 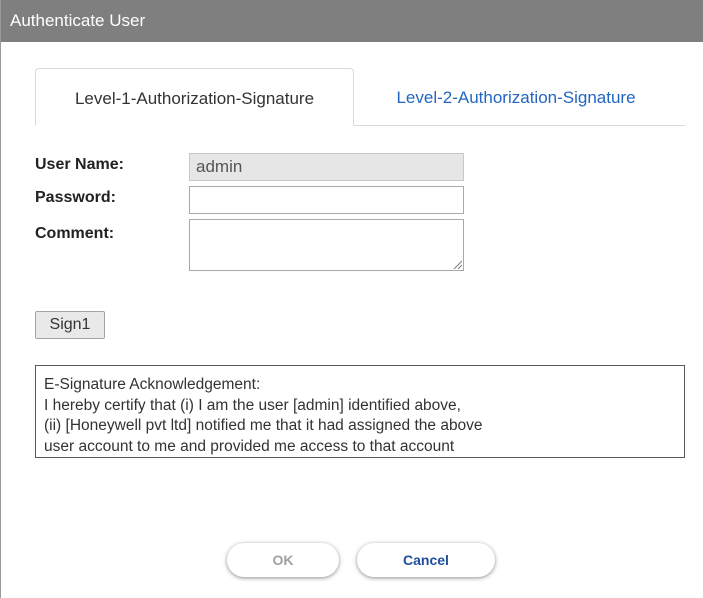 What do you see at coordinates (79, 164) in the screenshot?
I see `username-label: User Name:` at bounding box center [79, 164].